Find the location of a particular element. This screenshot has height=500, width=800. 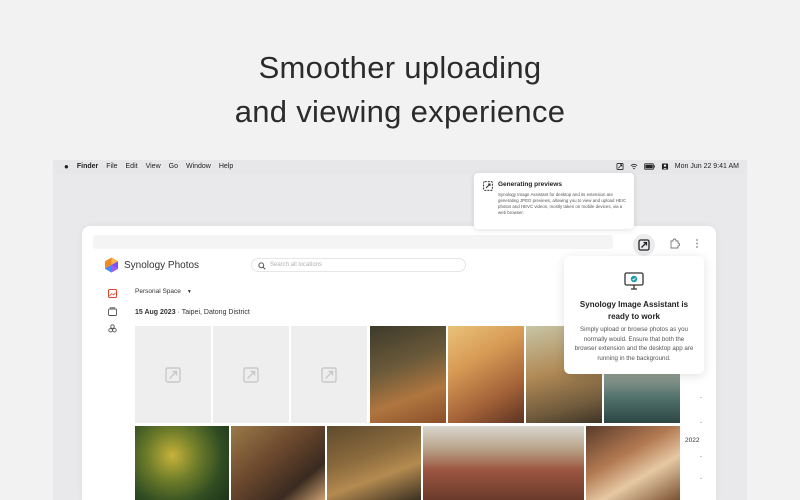

search-icon is located at coordinates (262, 266).